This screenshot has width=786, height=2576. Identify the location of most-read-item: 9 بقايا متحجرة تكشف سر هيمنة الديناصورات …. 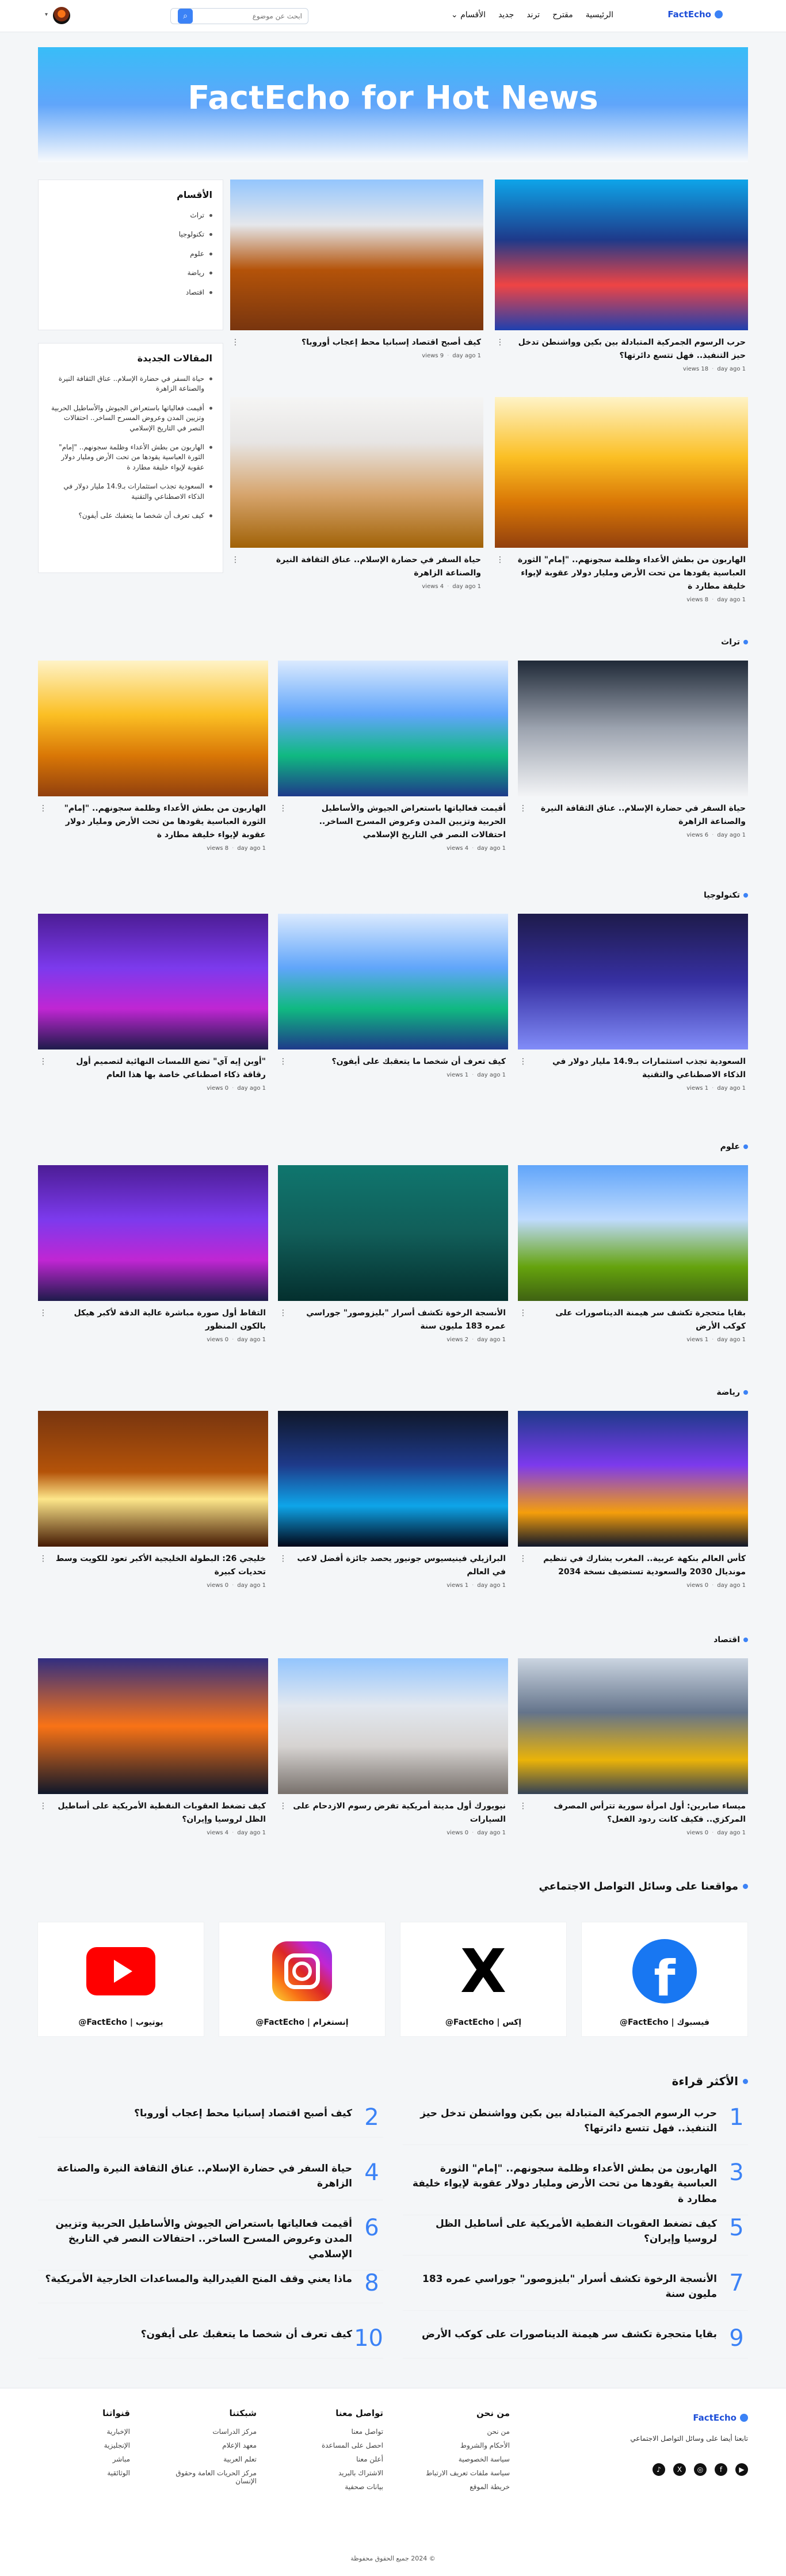
(576, 2343).